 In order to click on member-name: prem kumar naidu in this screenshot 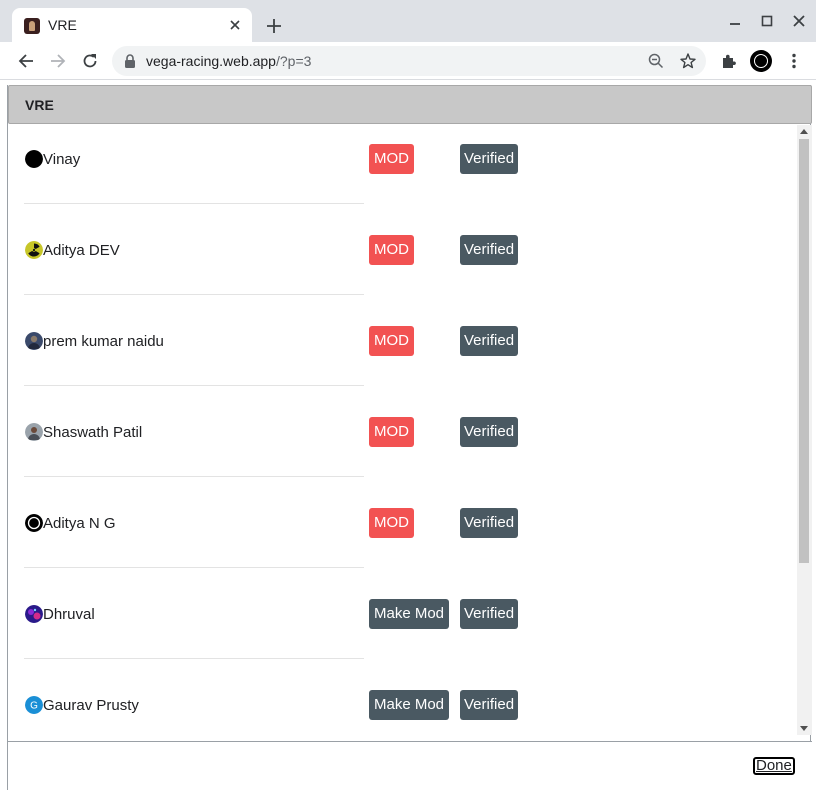, I will do `click(103, 341)`.